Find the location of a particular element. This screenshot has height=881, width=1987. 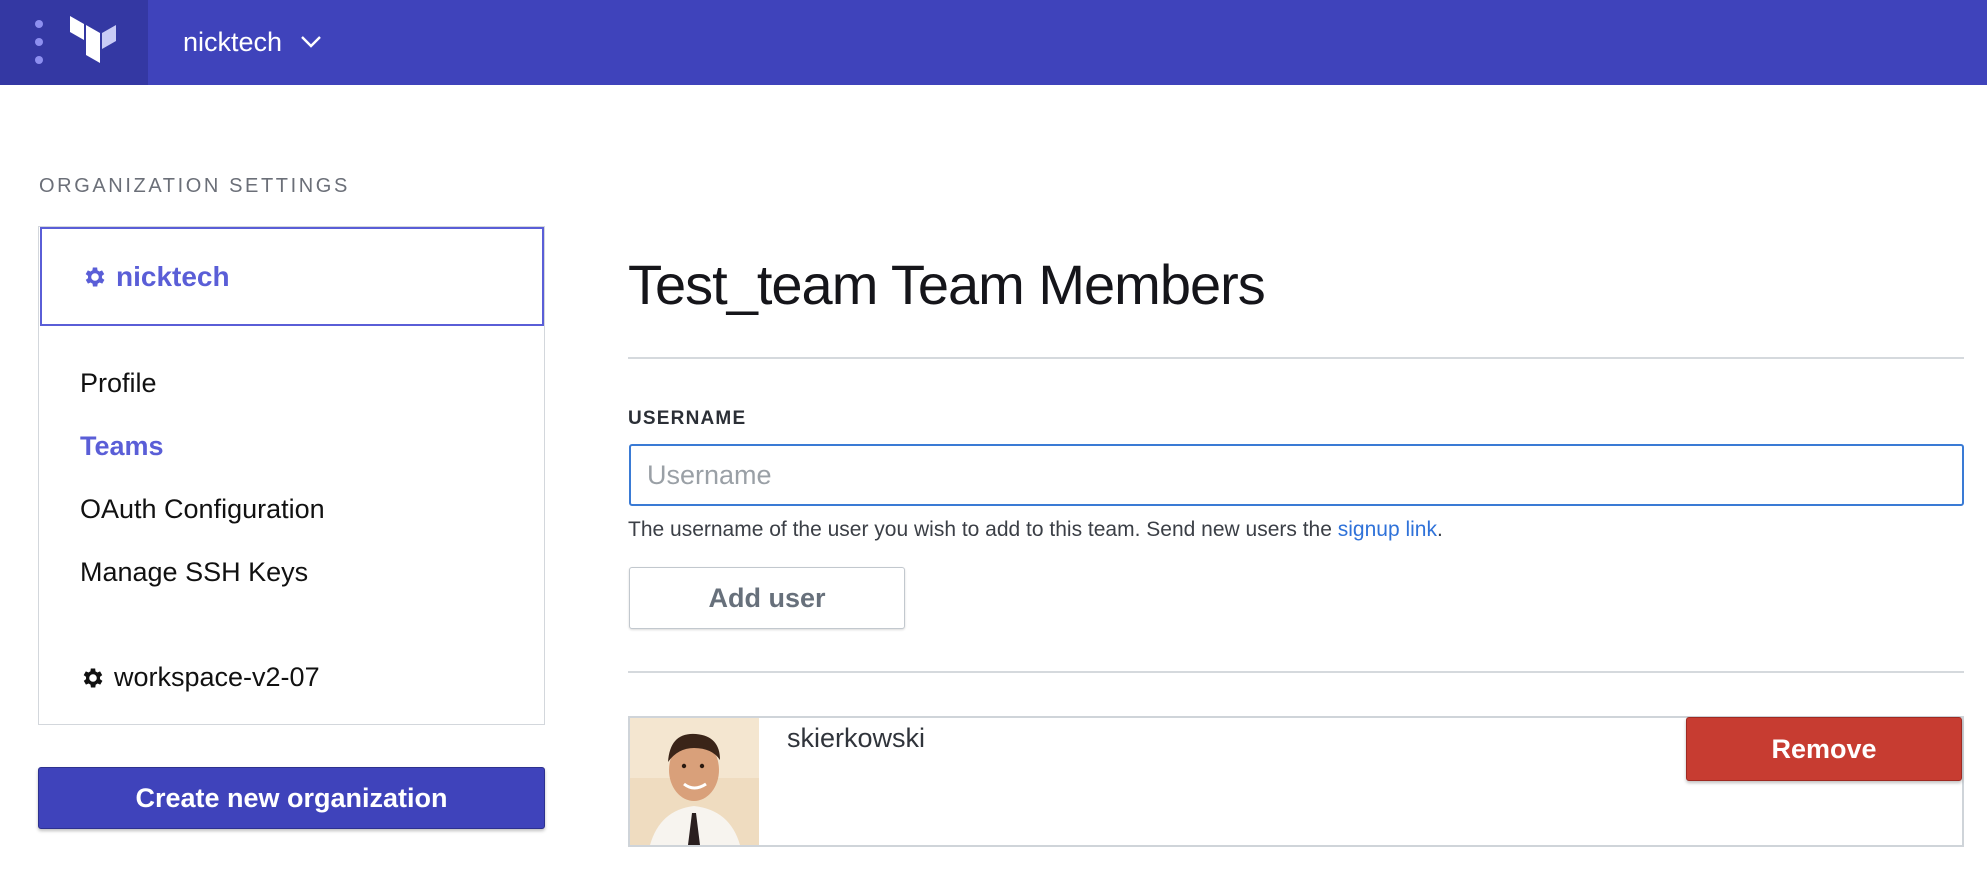

create-organization-button: Create new organization is located at coordinates (291, 798).